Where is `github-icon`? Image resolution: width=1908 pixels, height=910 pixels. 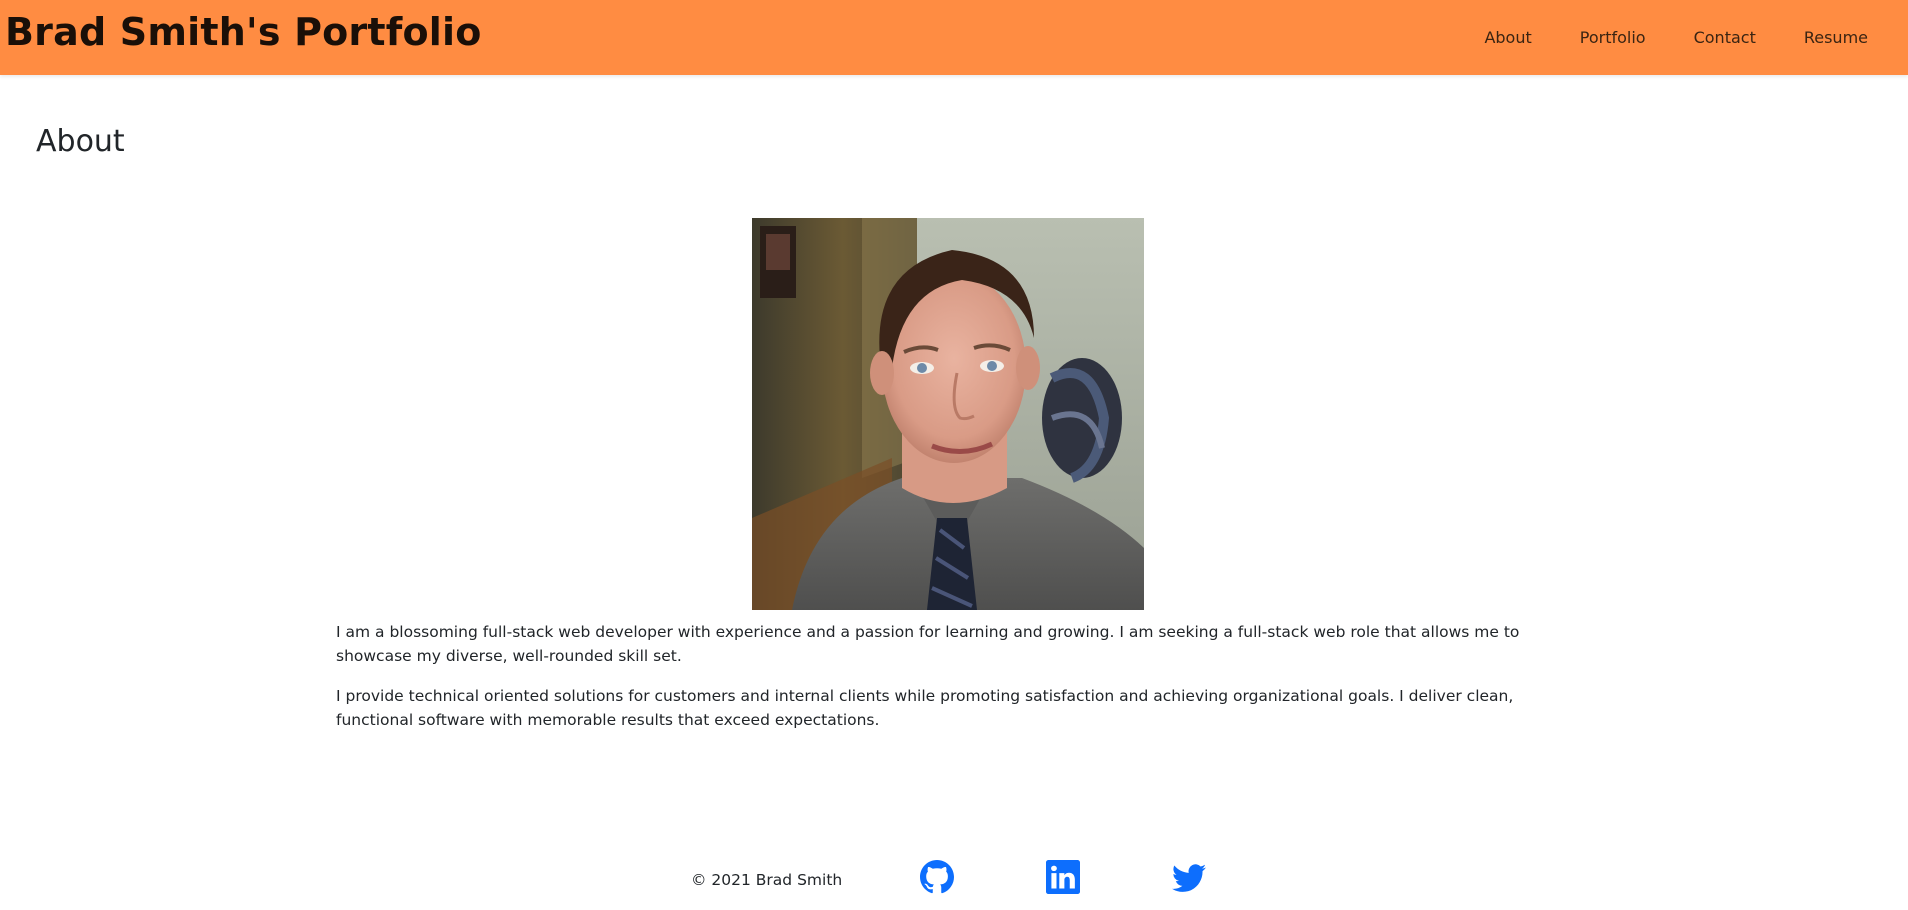
github-icon is located at coordinates (937, 877).